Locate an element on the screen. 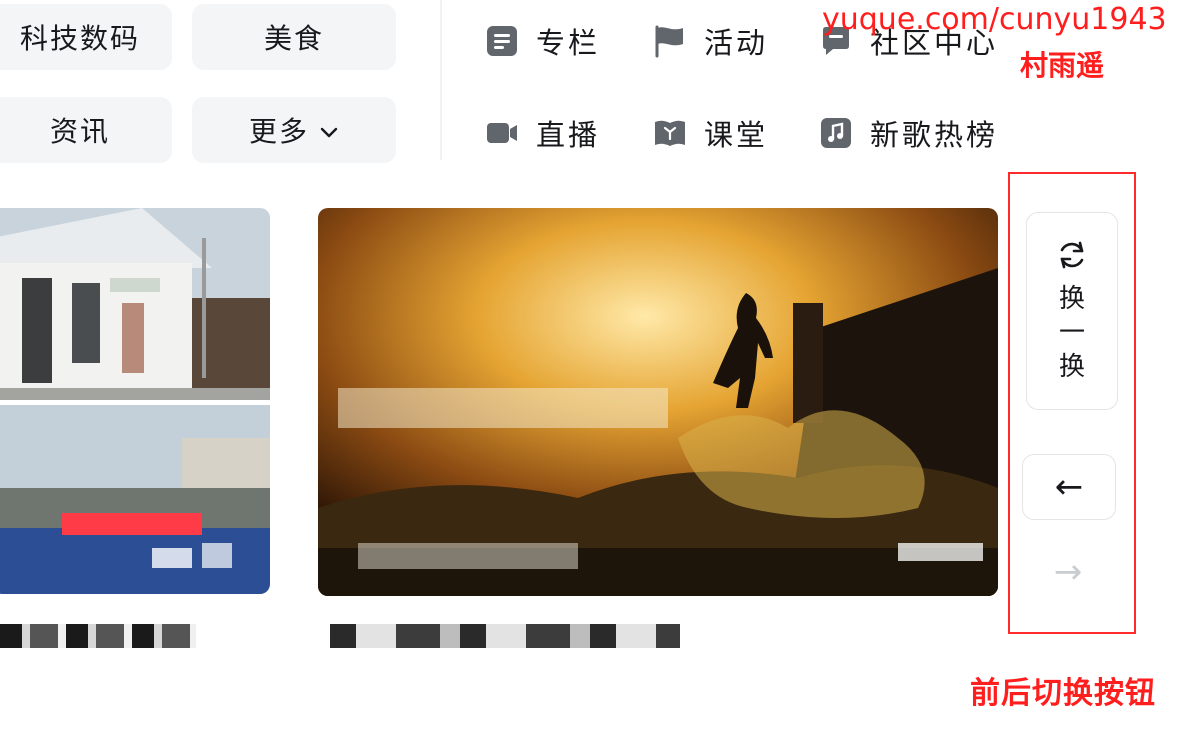 This screenshot has width=1186, height=742. category-chip-food-label: 美食 is located at coordinates (293, 38).